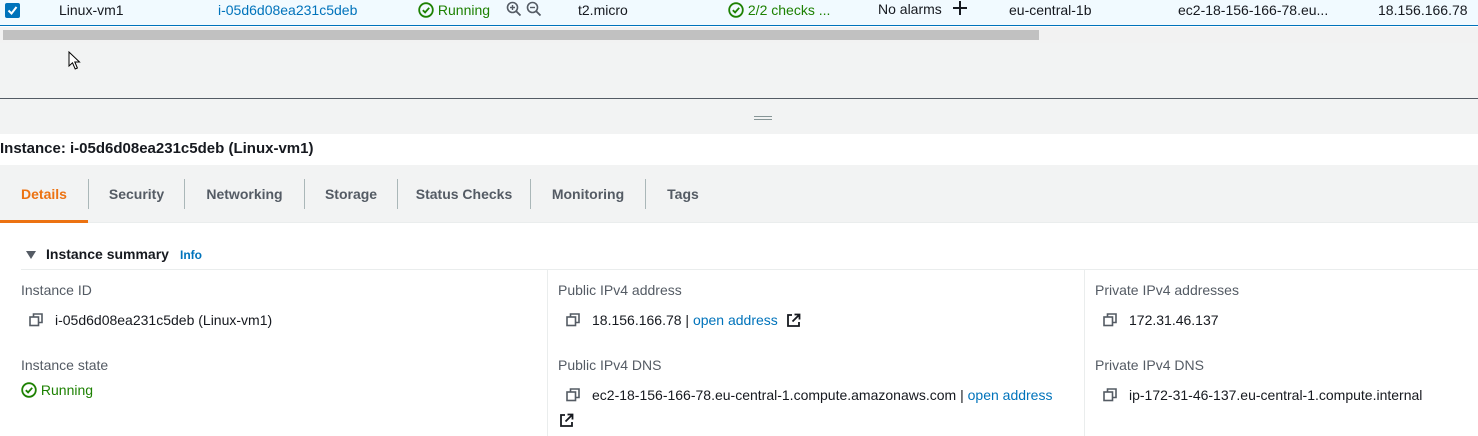 The height and width of the screenshot is (436, 1478). Describe the element at coordinates (244, 194) in the screenshot. I see `tab-networking: Networking` at that location.